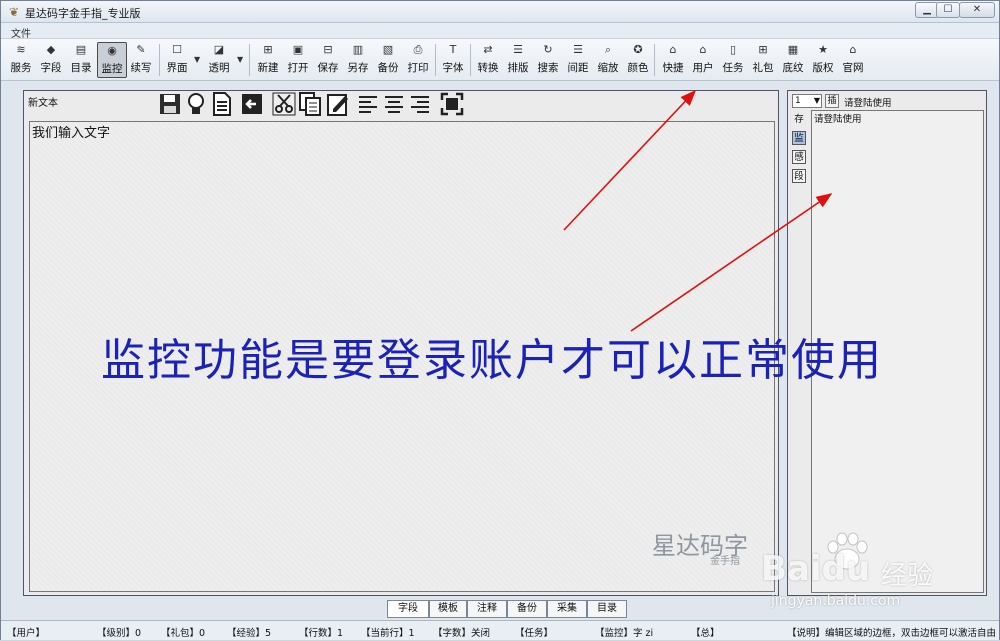  Describe the element at coordinates (177, 49) in the screenshot. I see `window-icon: ☐` at that location.